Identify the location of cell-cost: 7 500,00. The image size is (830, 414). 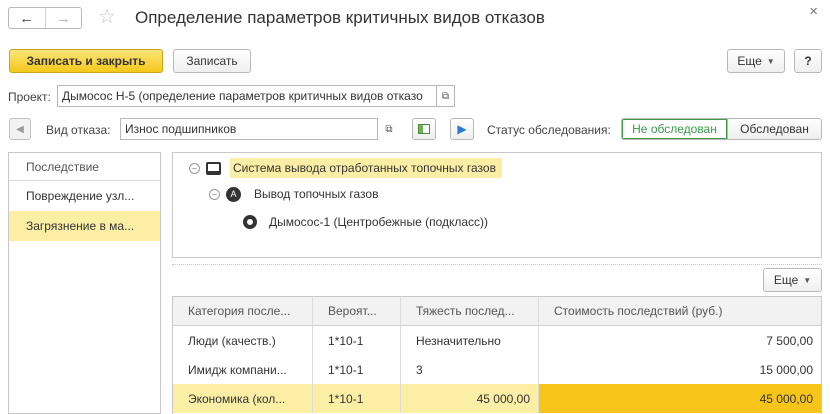
(789, 340).